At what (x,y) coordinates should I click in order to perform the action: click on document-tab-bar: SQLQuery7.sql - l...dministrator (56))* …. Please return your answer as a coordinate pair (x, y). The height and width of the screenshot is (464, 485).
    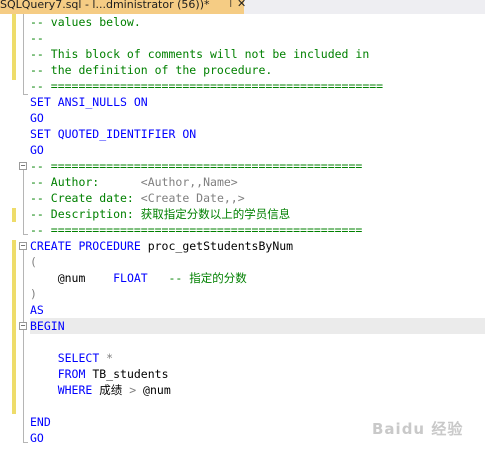
    Looking at the image, I should click on (242, 7).